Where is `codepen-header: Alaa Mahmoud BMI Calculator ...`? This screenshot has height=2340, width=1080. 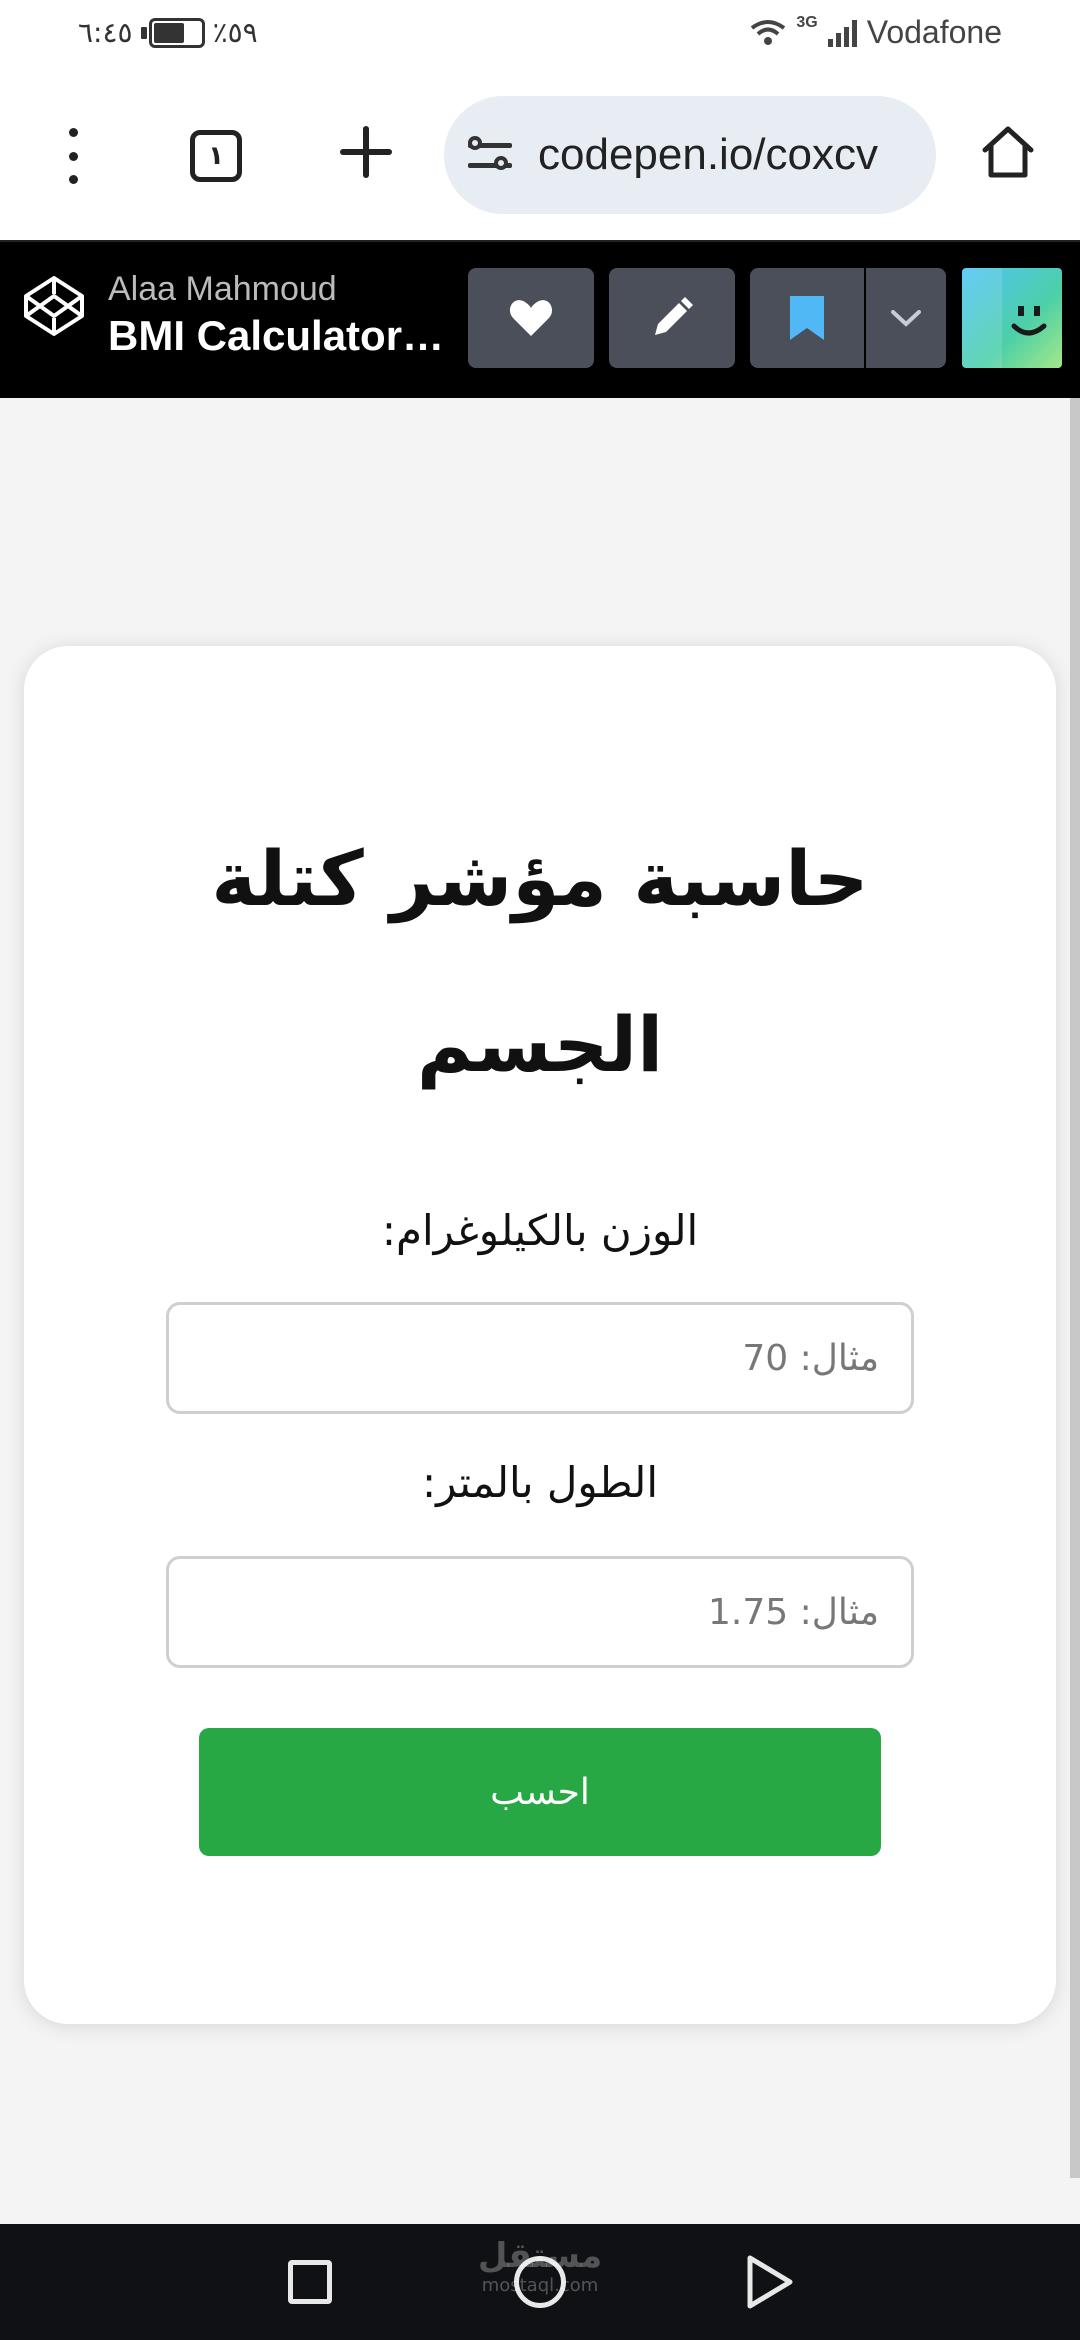
codepen-header: Alaa Mahmoud BMI Calculator ... is located at coordinates (540, 319).